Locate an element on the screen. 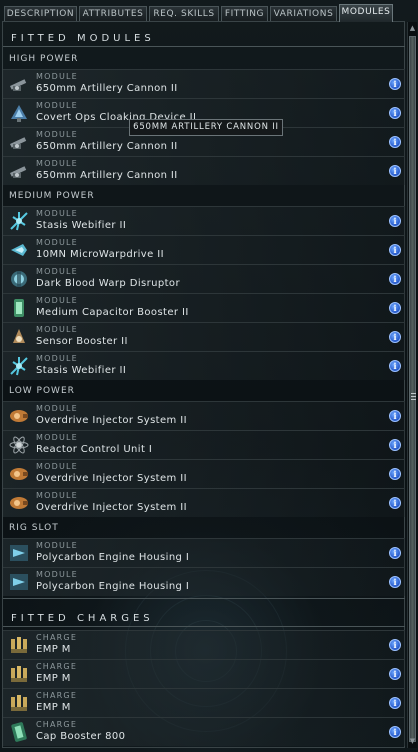  reactor-icon is located at coordinates (19, 445).